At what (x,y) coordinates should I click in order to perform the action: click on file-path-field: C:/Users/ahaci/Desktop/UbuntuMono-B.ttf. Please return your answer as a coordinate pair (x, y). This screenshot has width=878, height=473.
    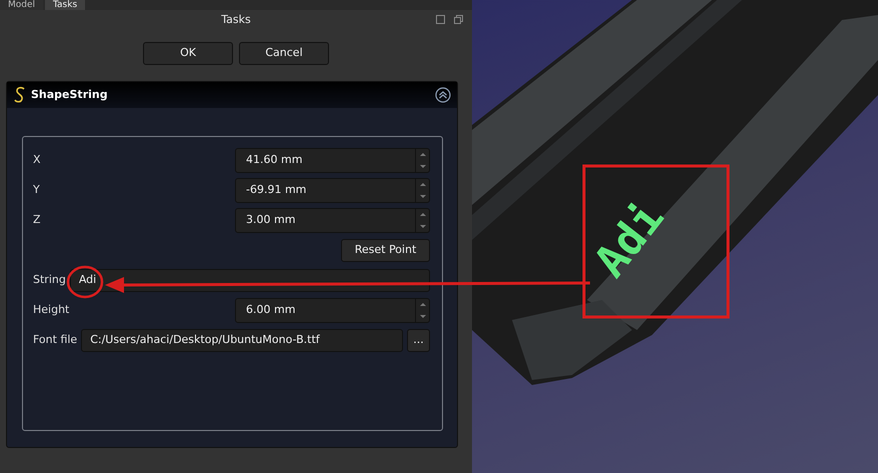
    Looking at the image, I should click on (242, 340).